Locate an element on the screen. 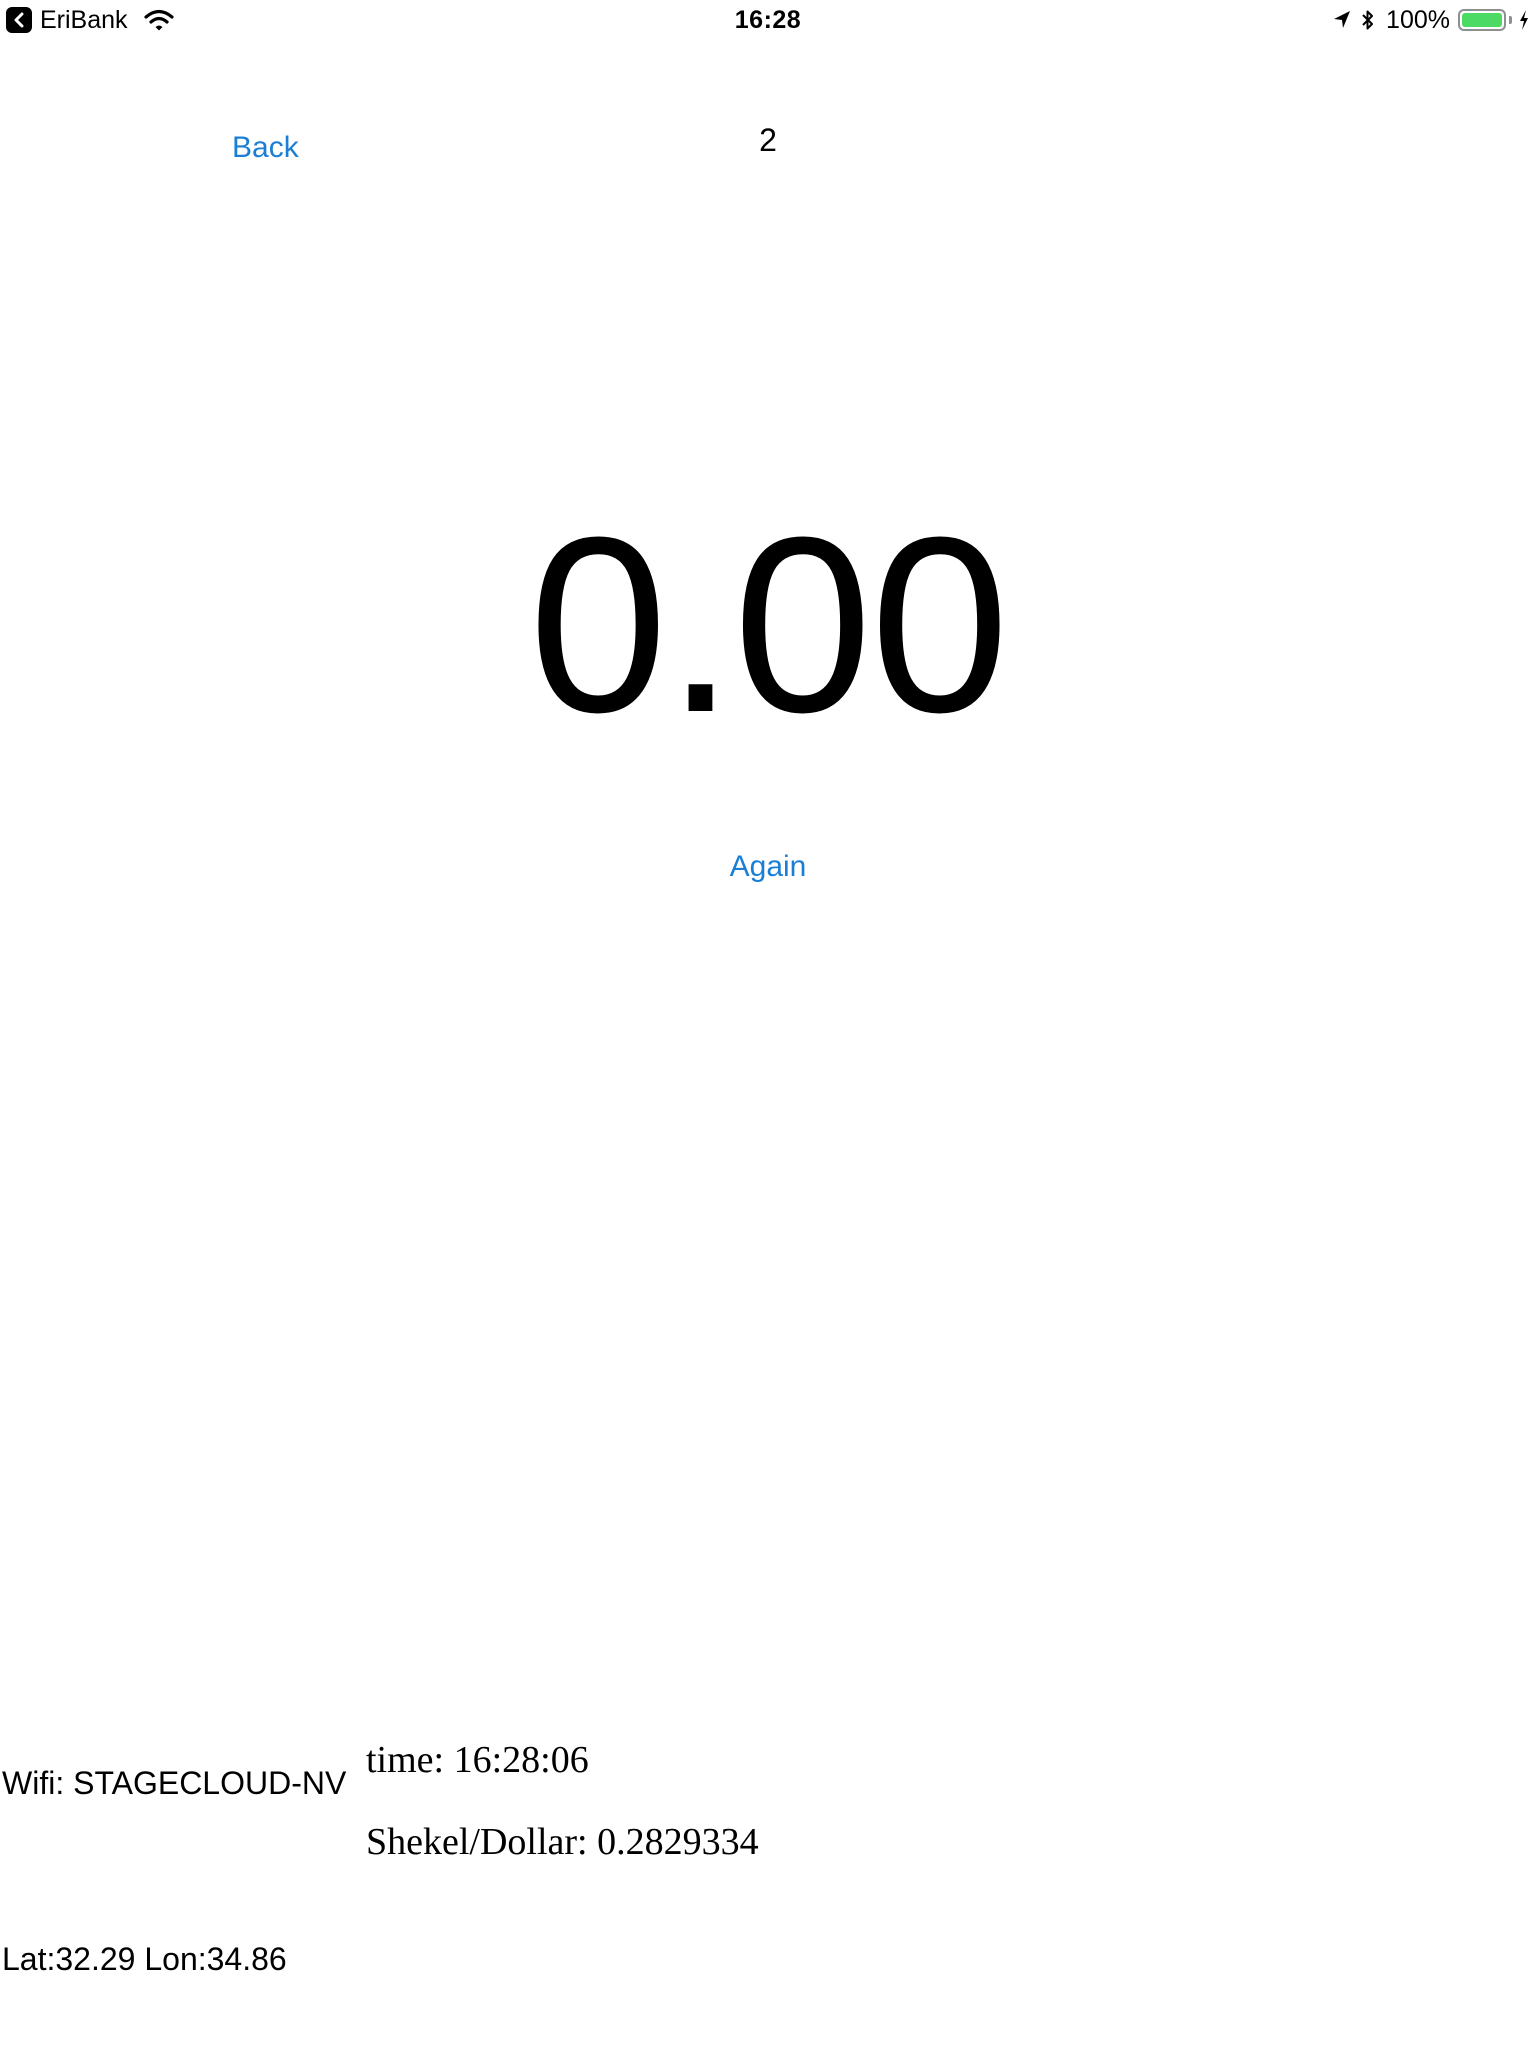 The height and width of the screenshot is (2048, 1536). battery-fill is located at coordinates (1482, 20).